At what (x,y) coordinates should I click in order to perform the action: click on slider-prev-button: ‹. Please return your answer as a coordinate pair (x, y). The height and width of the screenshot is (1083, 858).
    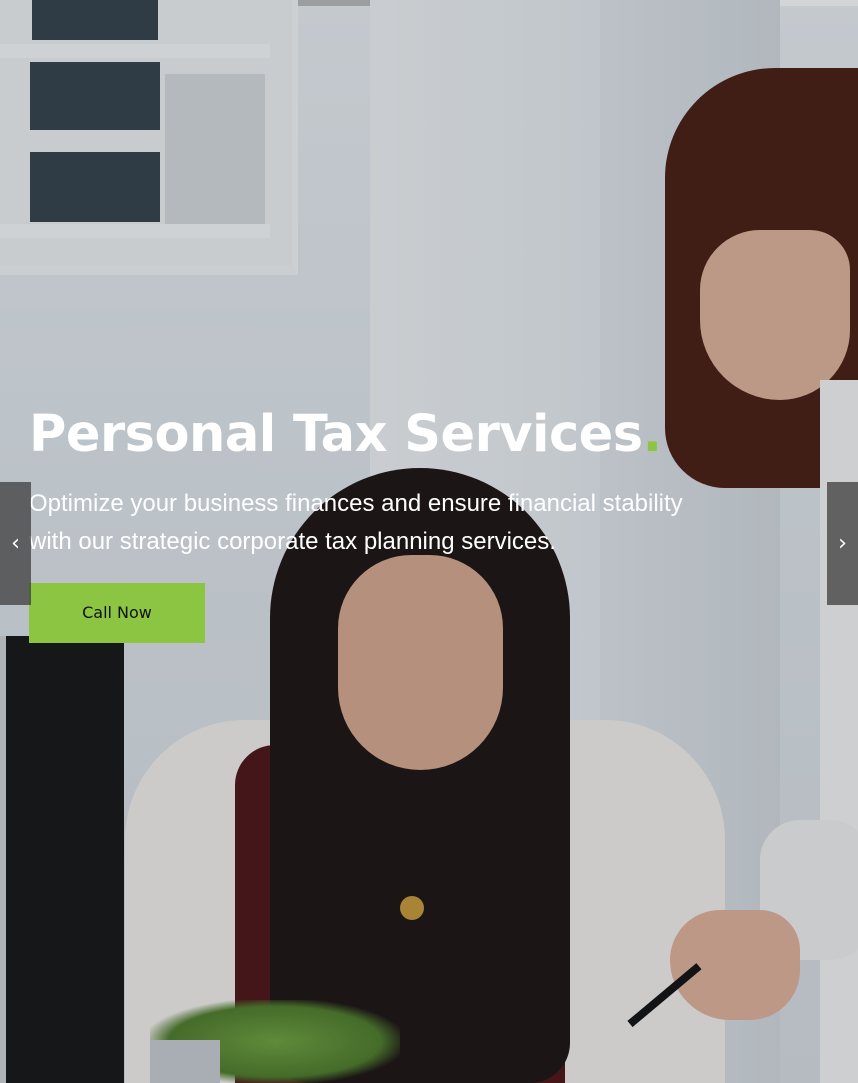
    Looking at the image, I should click on (15, 543).